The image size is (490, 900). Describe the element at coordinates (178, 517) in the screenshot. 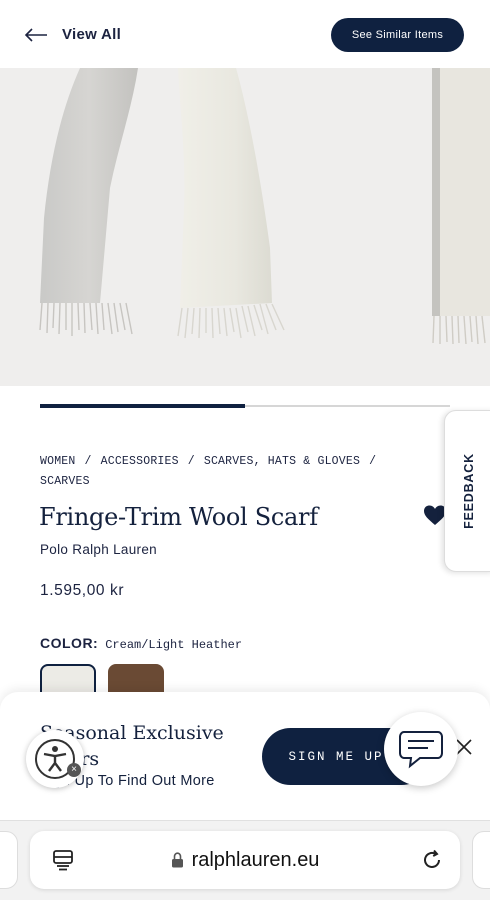

I see `product-title: Fringe-Trim Wool Scarf` at that location.